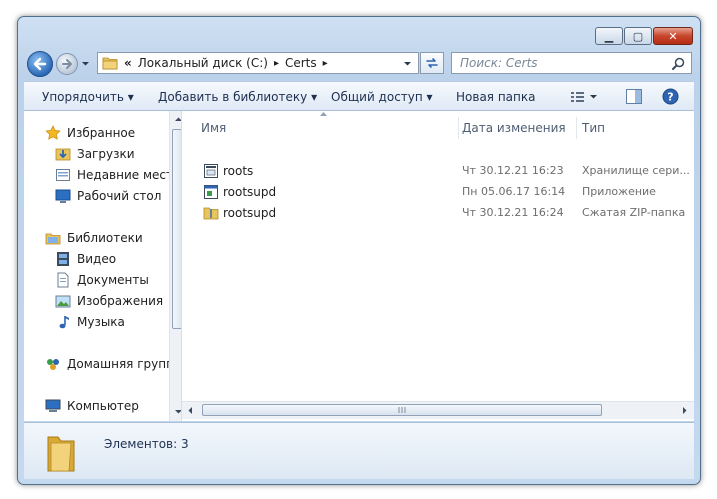 The image size is (717, 499). What do you see at coordinates (609, 36) in the screenshot?
I see `minimize-button: ▁` at bounding box center [609, 36].